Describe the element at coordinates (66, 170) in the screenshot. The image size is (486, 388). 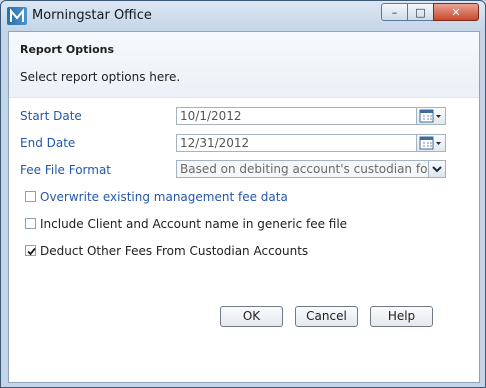
I see `fee-file-format-label: Fee File Format` at that location.